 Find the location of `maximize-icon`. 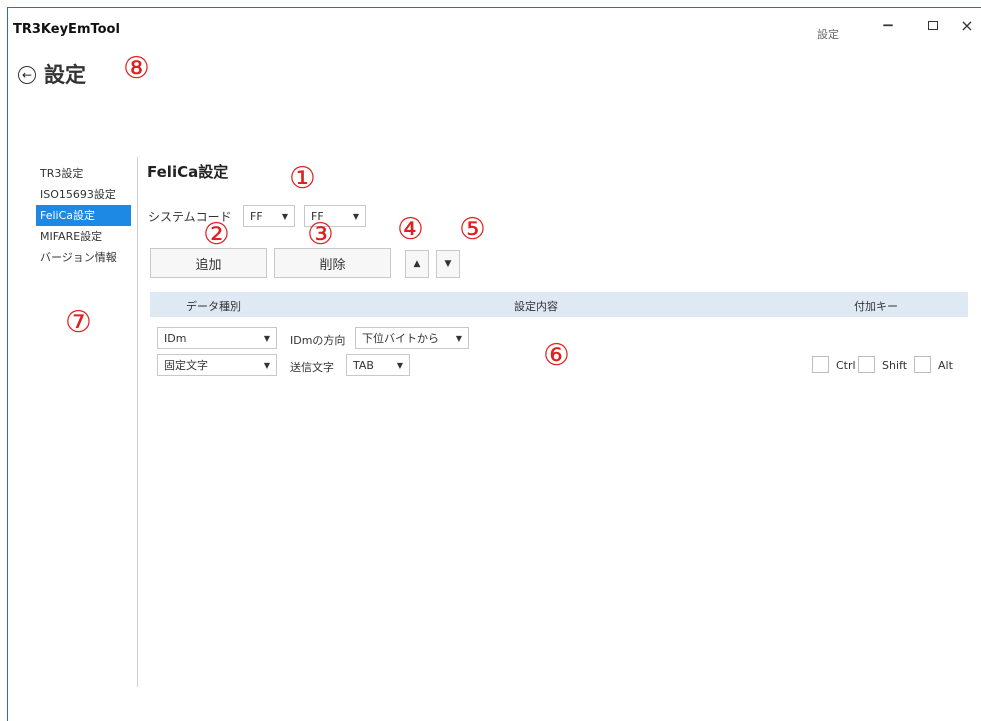

maximize-icon is located at coordinates (933, 25).